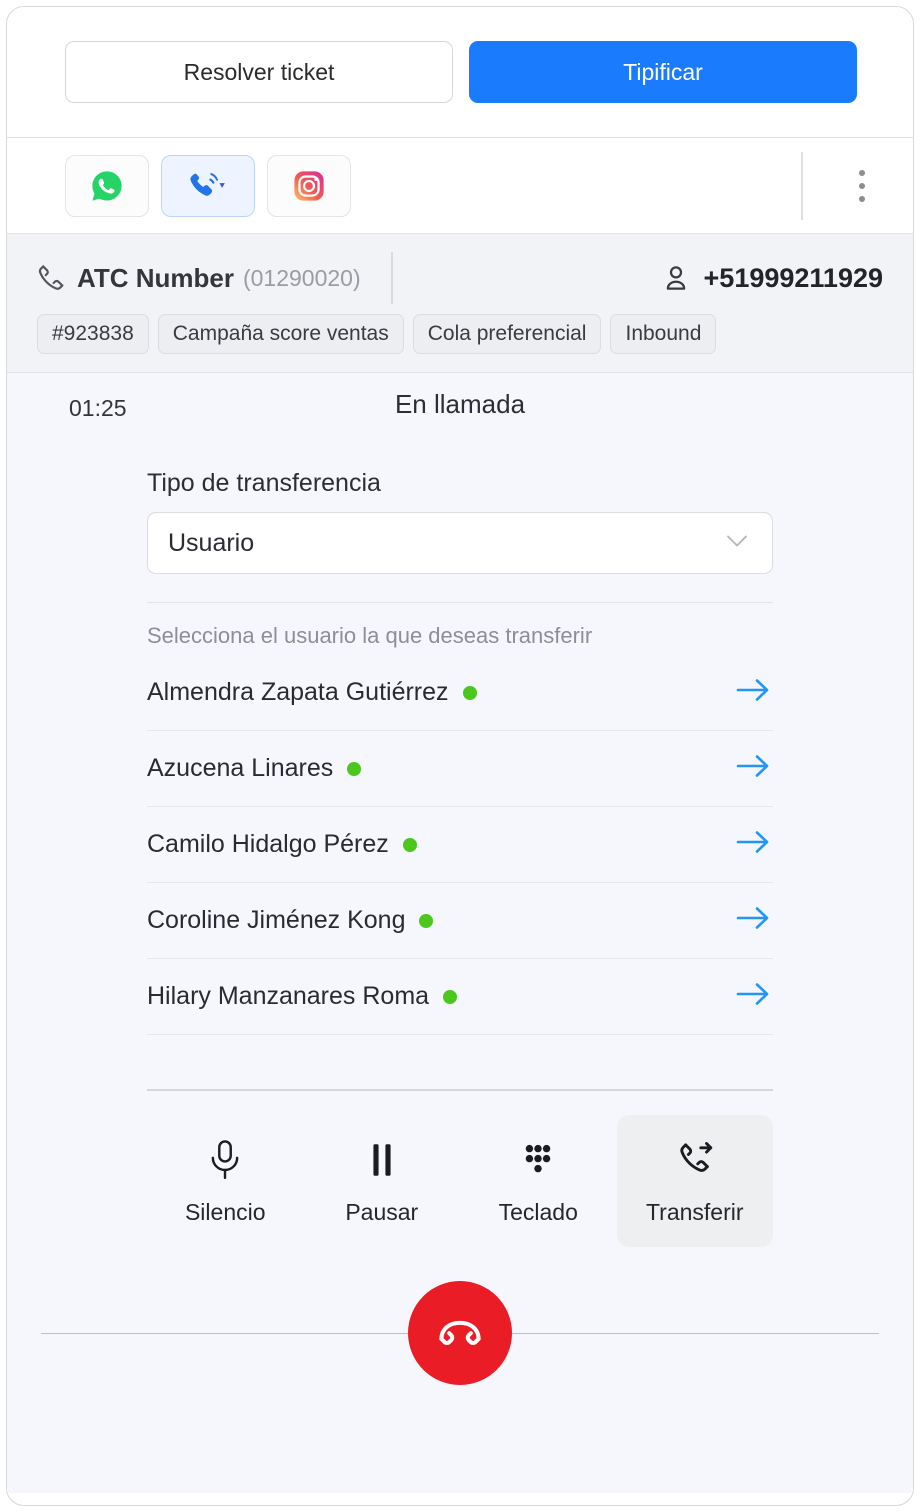  Describe the element at coordinates (268, 844) in the screenshot. I see `user-name: Camilo Hidalgo Pérez` at that location.